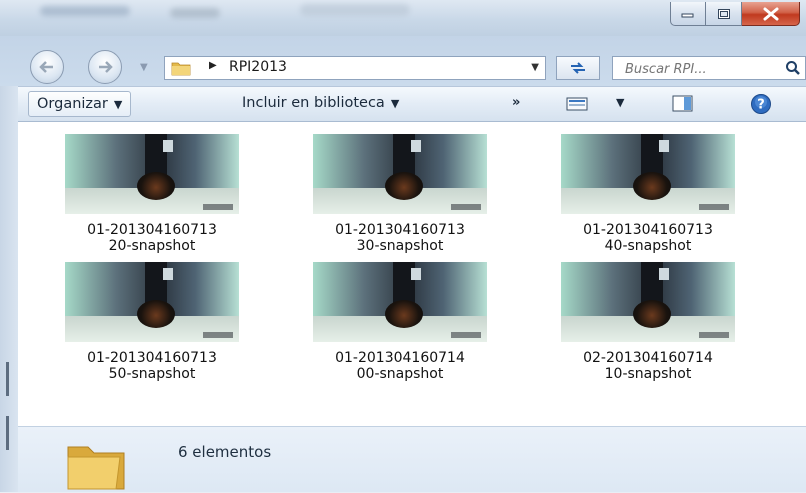 The width and height of the screenshot is (806, 493). I want to click on minimize-icon, so click(687, 15).